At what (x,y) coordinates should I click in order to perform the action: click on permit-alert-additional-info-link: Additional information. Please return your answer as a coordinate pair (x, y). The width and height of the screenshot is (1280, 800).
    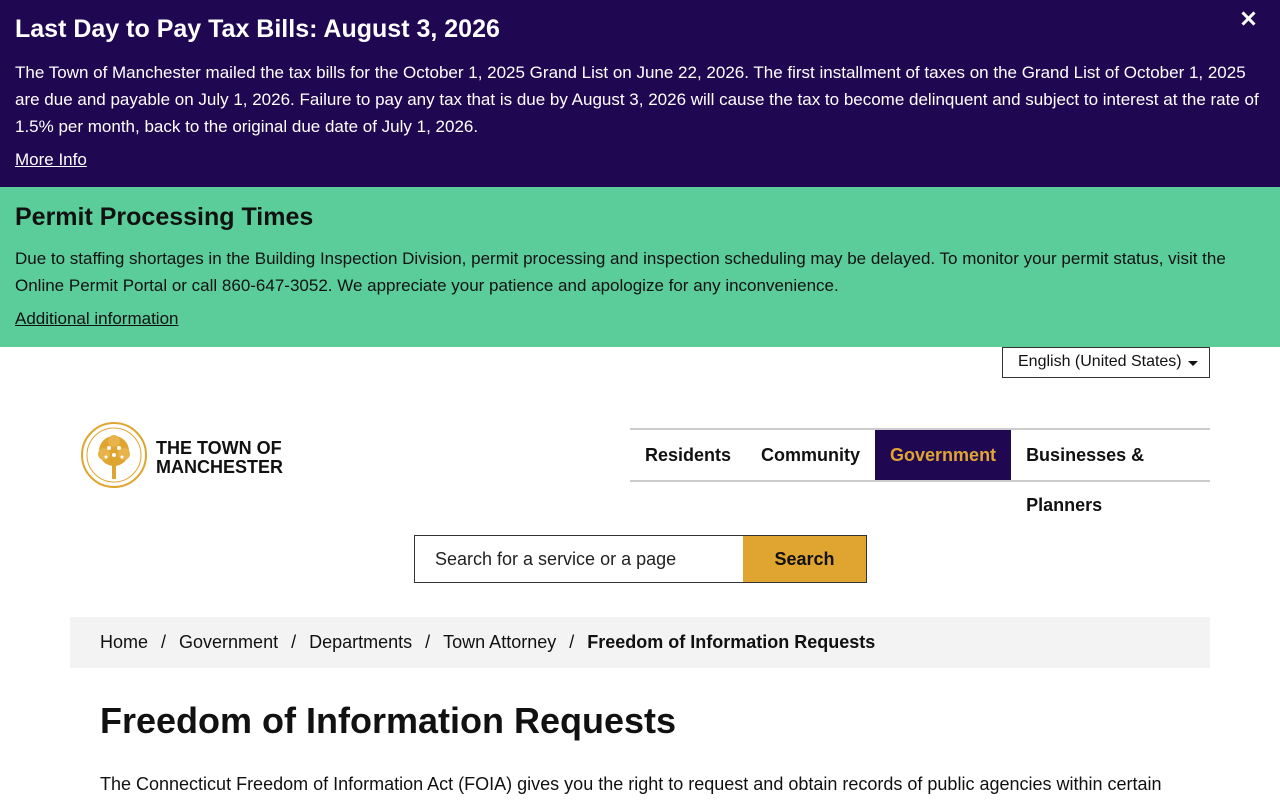
    Looking at the image, I should click on (96, 319).